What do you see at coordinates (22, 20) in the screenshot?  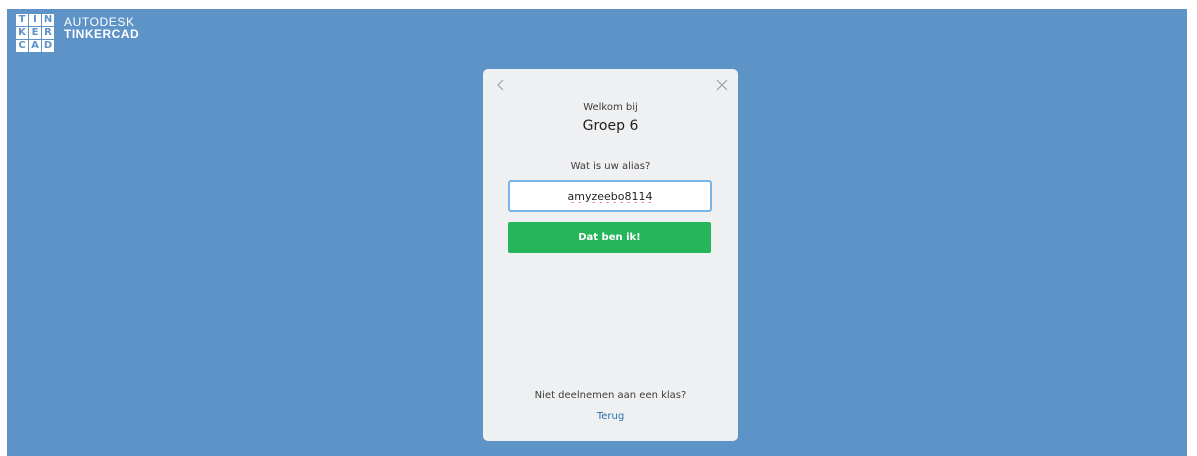 I see `logo-letter: T` at bounding box center [22, 20].